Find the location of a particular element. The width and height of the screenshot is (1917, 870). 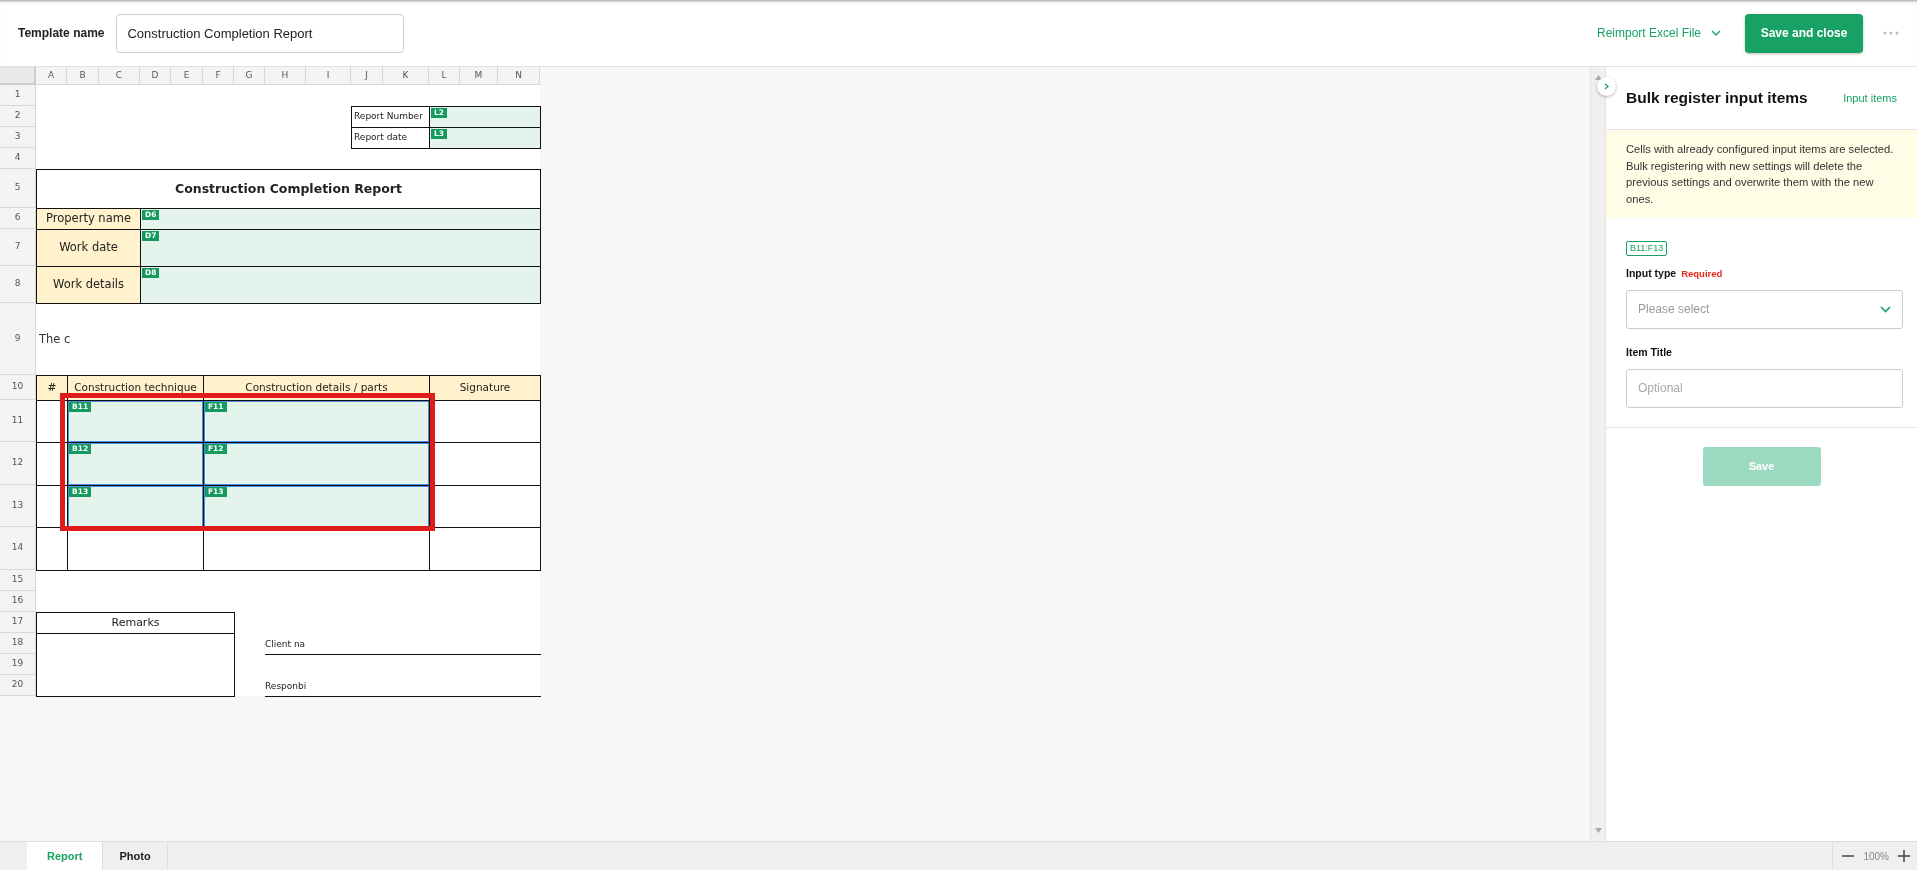

row-header: 4 is located at coordinates (18, 158).